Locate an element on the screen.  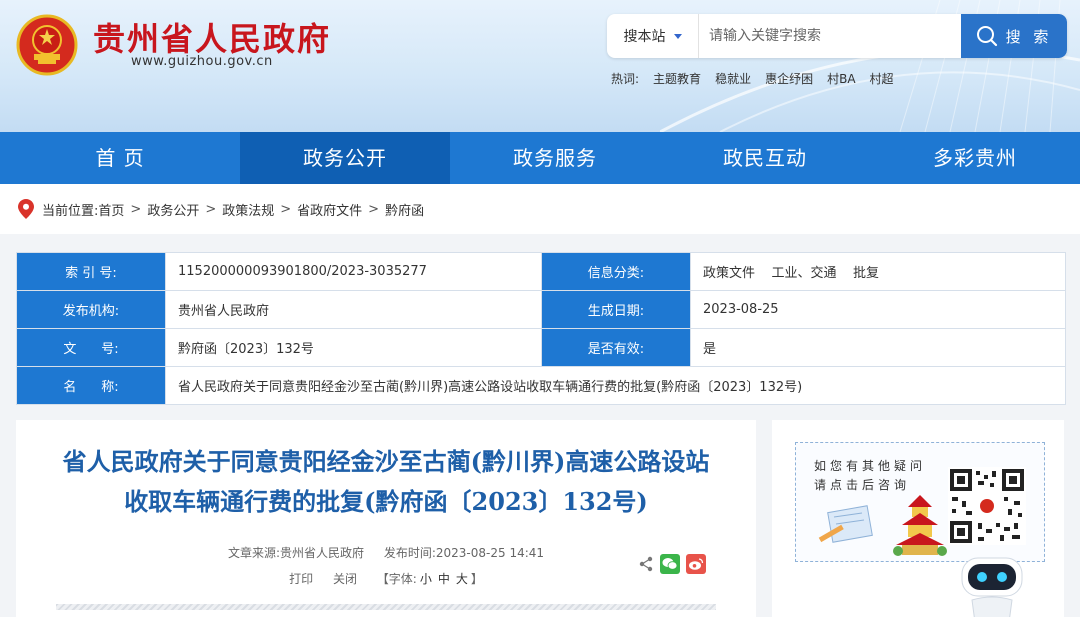
font-size-prefix: 【字体: is located at coordinates (396, 579).